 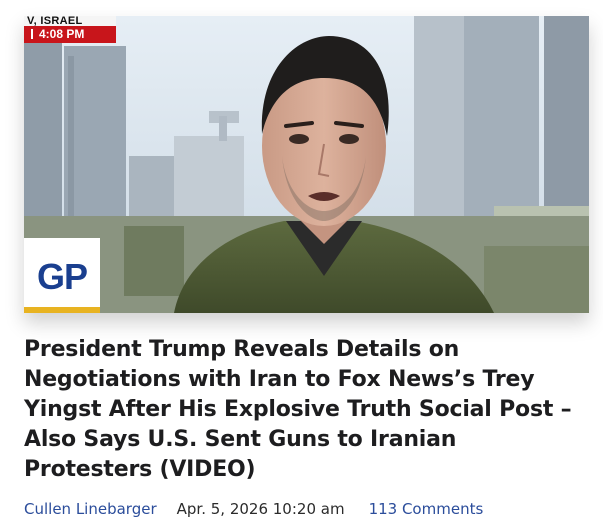 What do you see at coordinates (62, 34) in the screenshot?
I see `chyron-time: 4:08 PM` at bounding box center [62, 34].